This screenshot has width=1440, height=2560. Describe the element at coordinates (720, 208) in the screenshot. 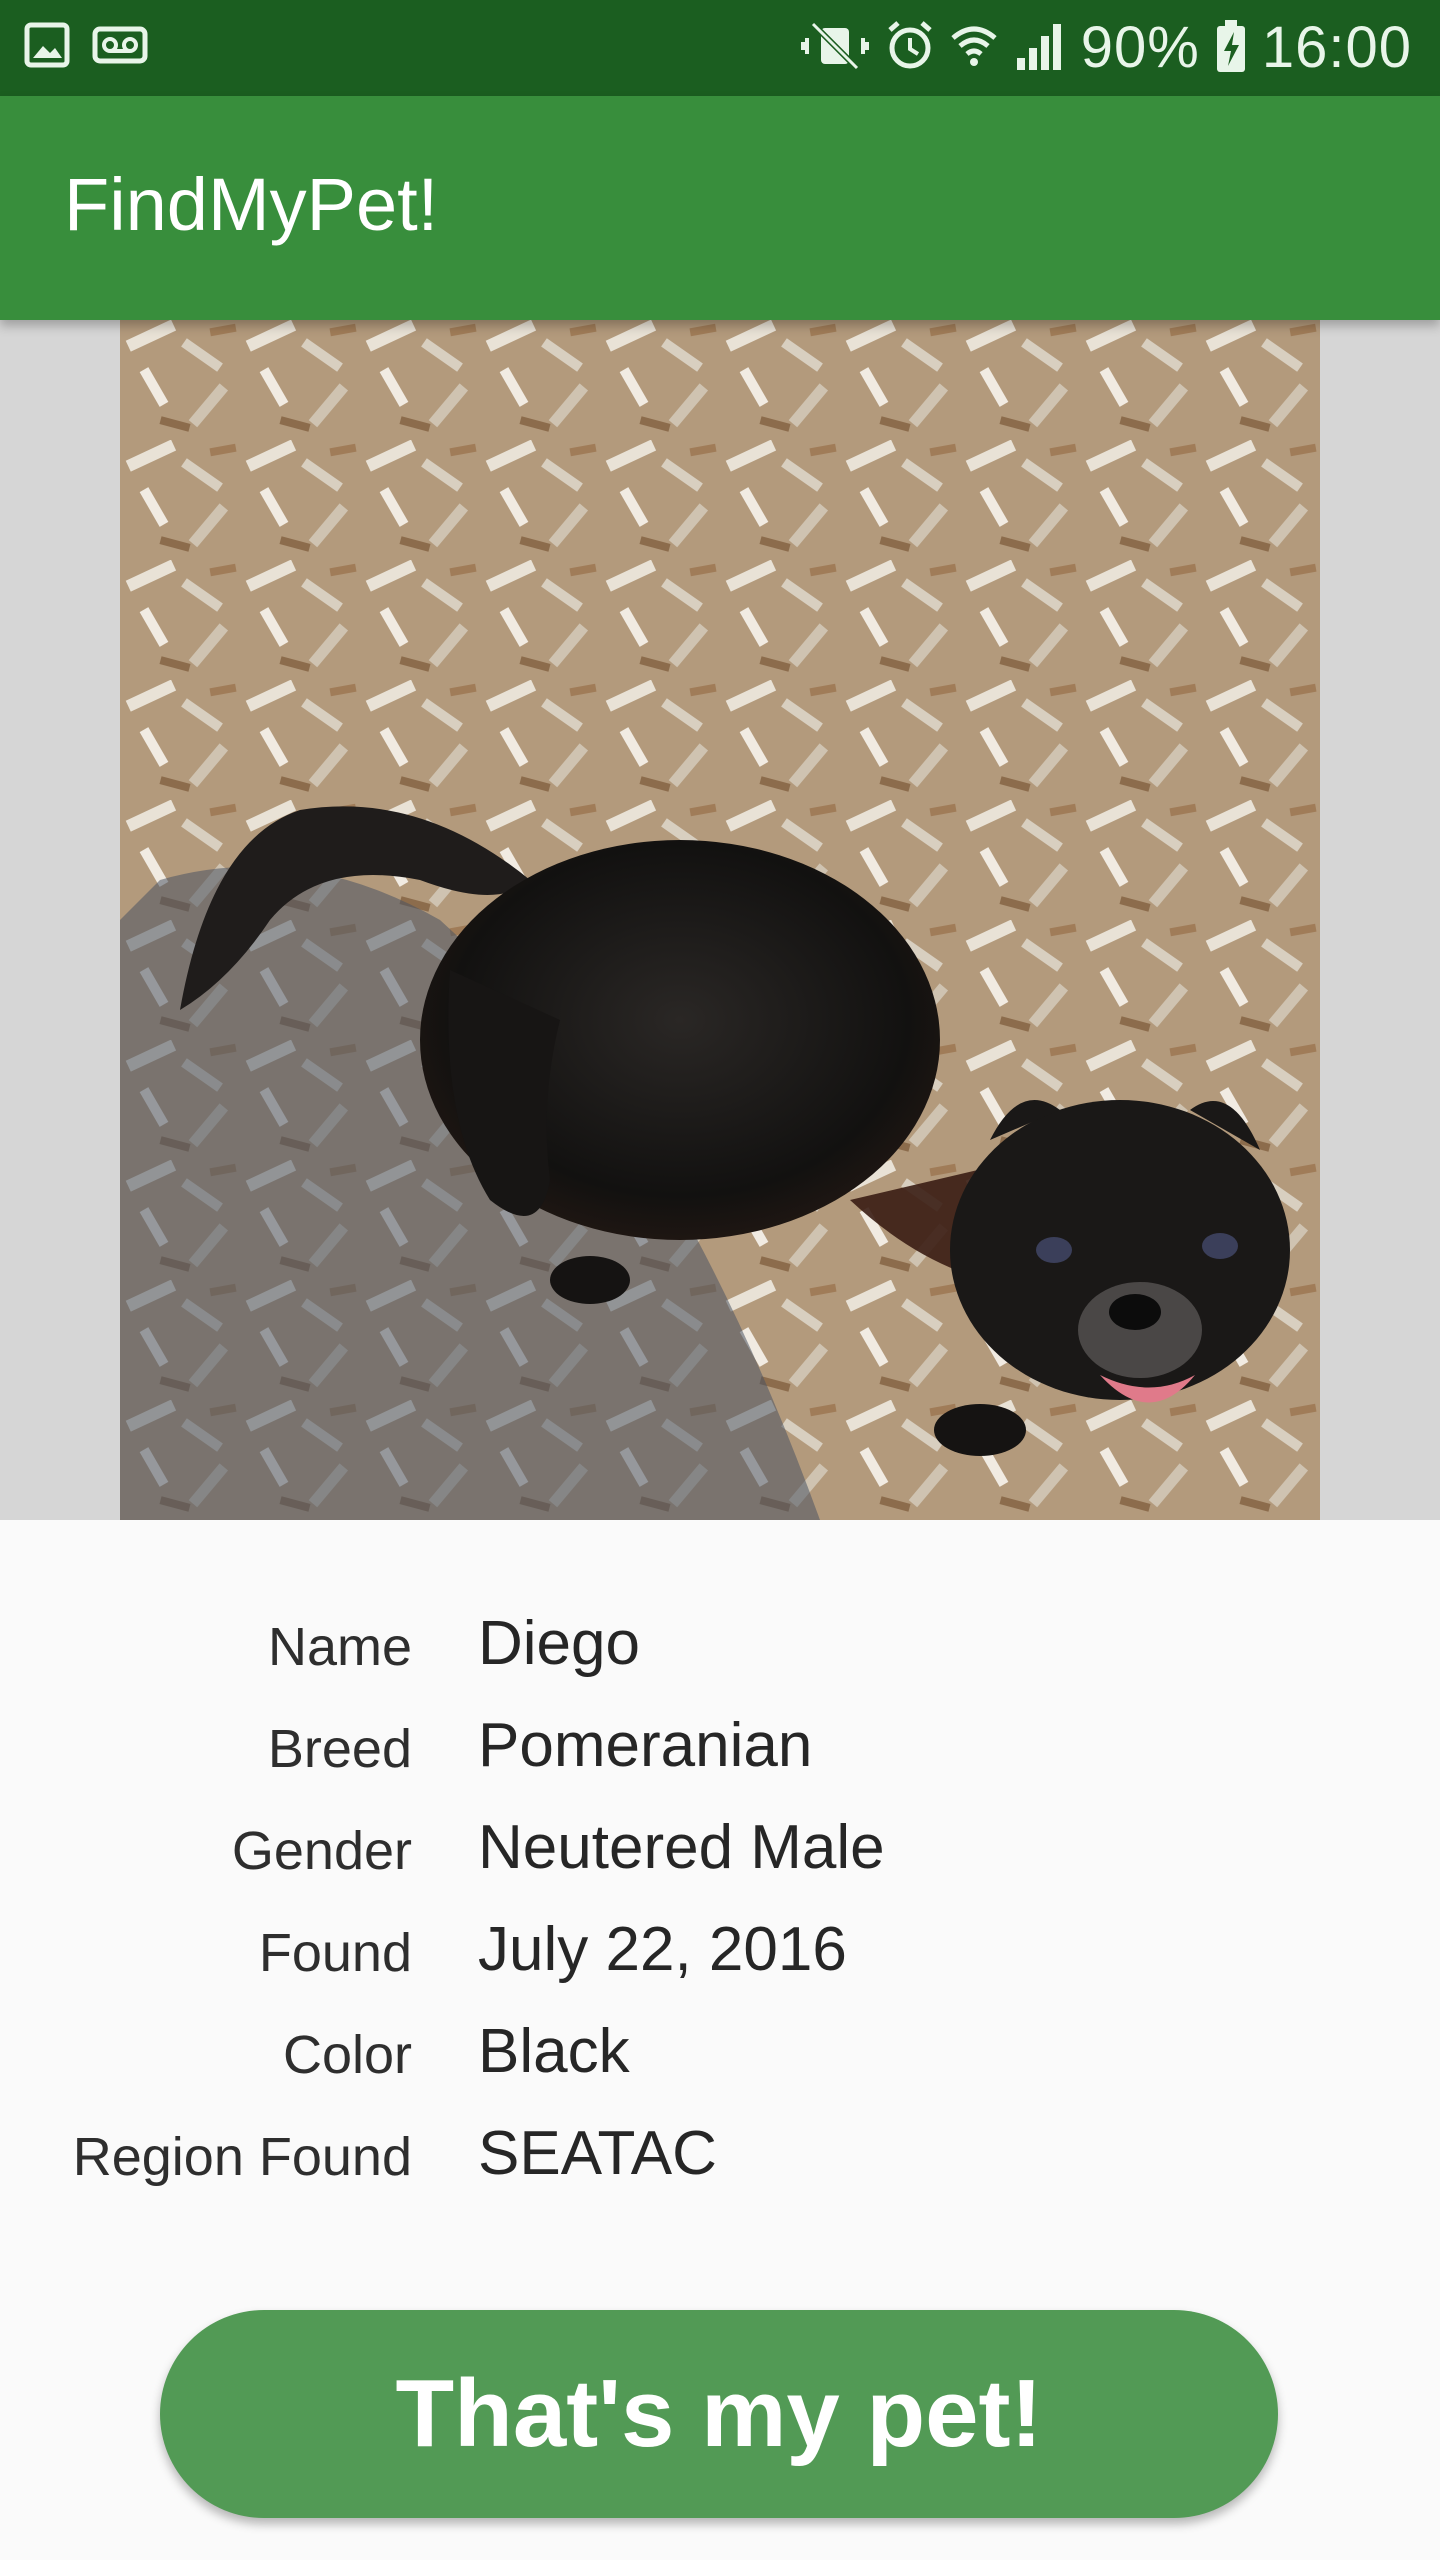

I see `app-bar: FindMyPet!` at that location.